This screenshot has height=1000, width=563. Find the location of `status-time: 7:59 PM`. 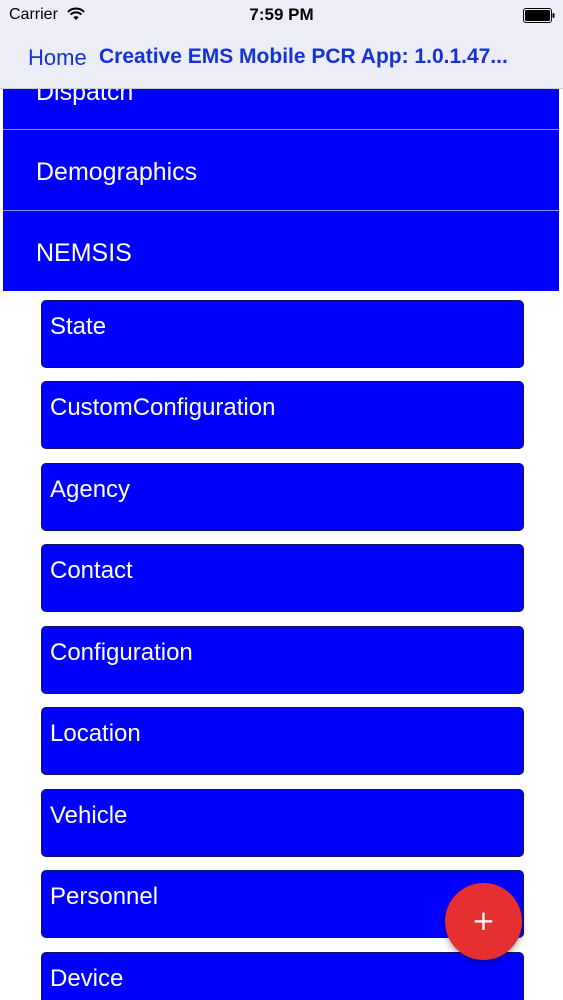

status-time: 7:59 PM is located at coordinates (281, 14).